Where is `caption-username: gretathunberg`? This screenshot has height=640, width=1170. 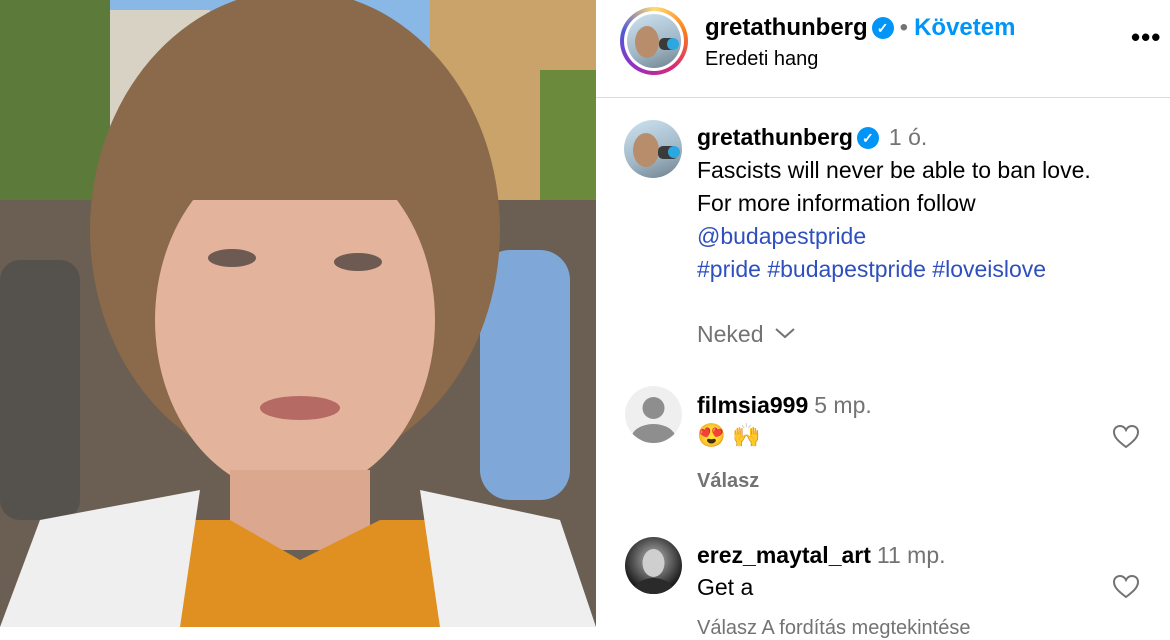 caption-username: gretathunberg is located at coordinates (775, 137).